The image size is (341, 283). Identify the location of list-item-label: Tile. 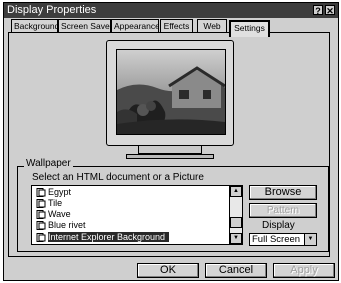
(55, 203).